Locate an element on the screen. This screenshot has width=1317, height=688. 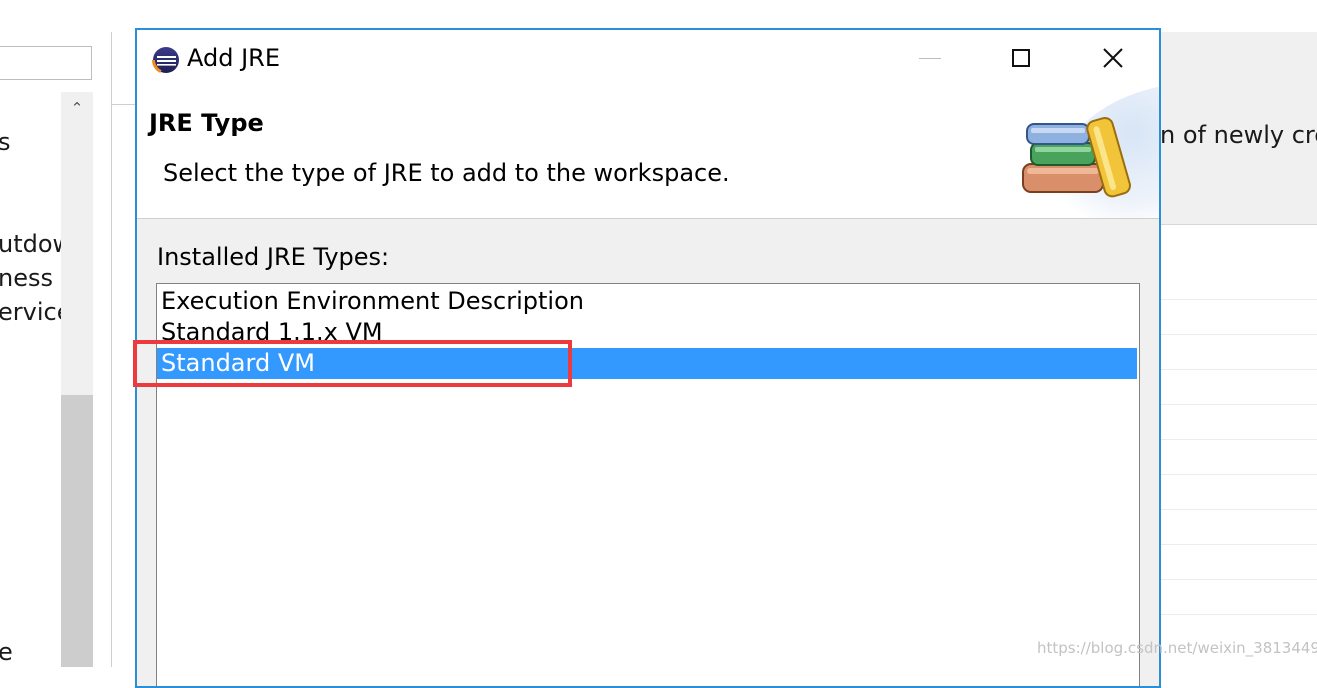
close-icon is located at coordinates (1113, 58).